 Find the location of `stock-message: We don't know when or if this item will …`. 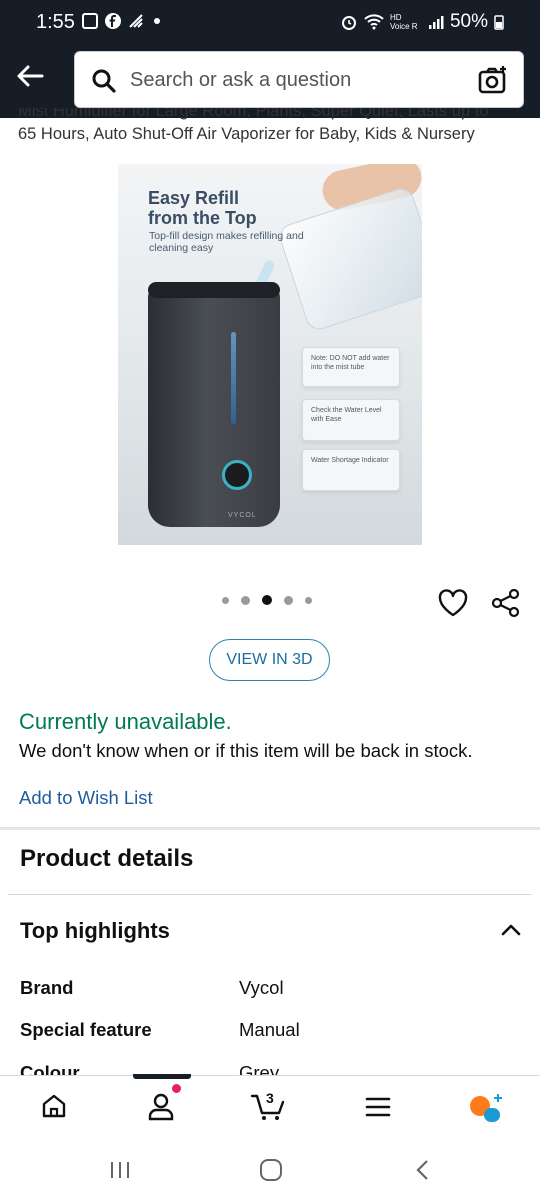

stock-message: We don't know when or if this item will … is located at coordinates (246, 750).